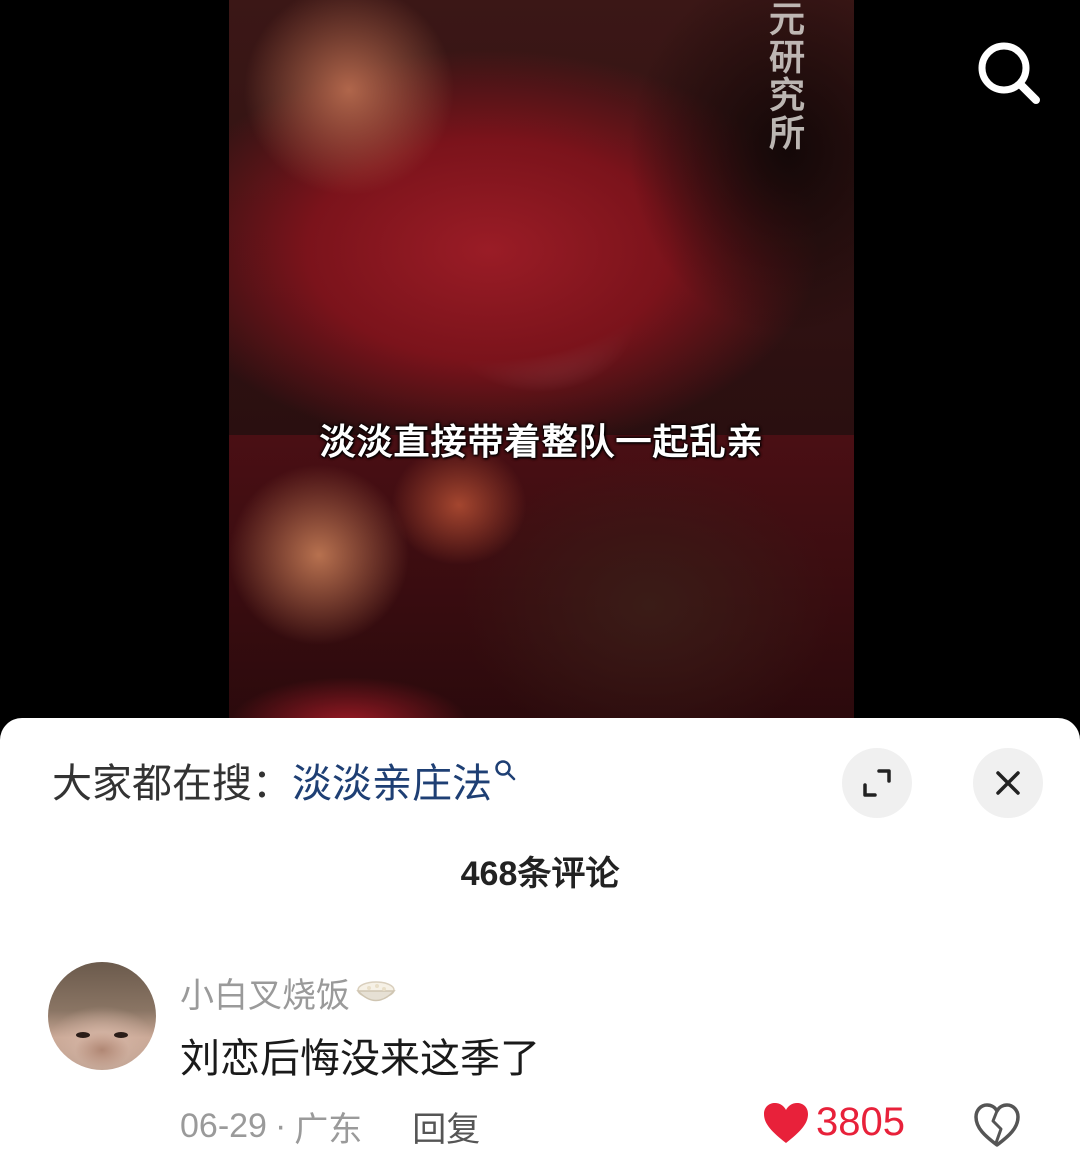 The height and width of the screenshot is (1175, 1080). I want to click on search-button, so click(1008, 72).